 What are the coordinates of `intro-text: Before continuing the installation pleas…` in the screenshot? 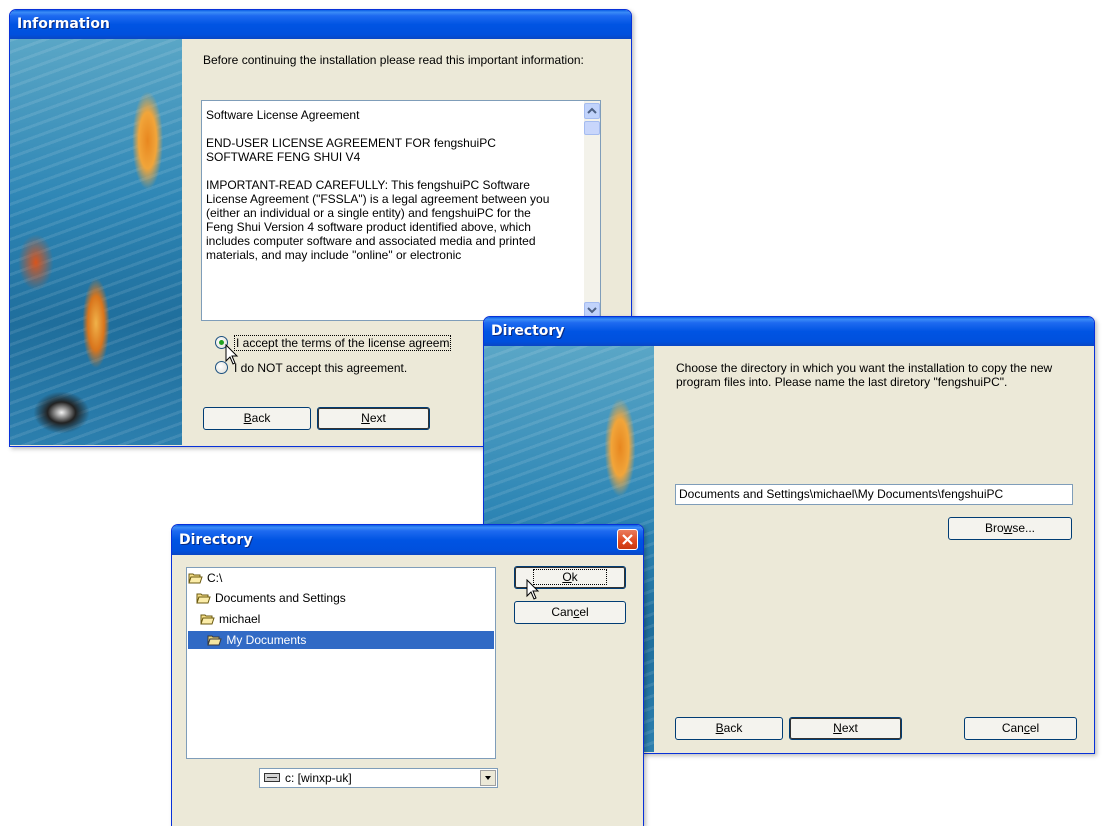 It's located at (393, 60).